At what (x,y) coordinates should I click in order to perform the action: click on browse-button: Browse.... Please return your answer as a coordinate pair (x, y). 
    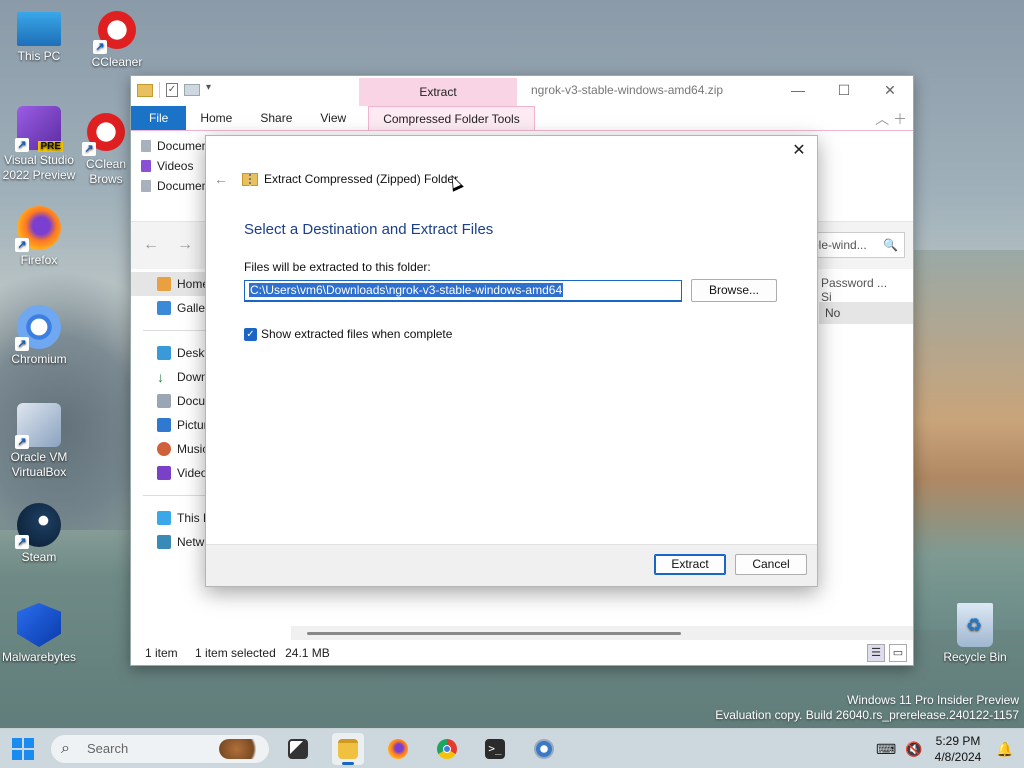
    Looking at the image, I should click on (734, 290).